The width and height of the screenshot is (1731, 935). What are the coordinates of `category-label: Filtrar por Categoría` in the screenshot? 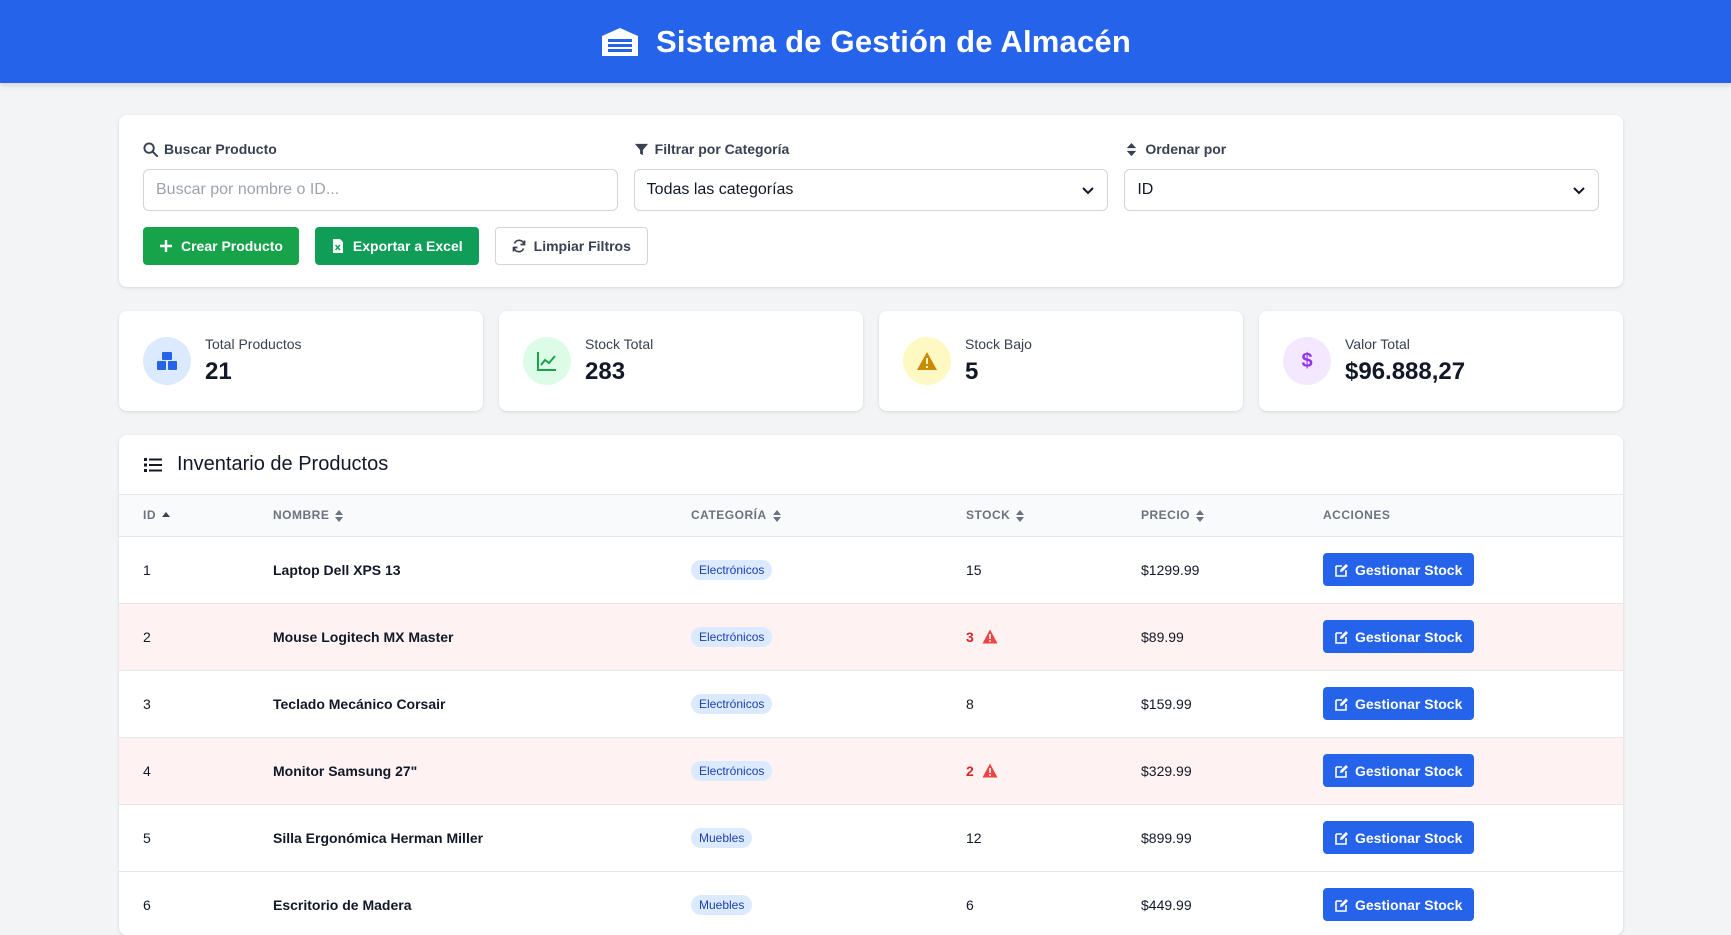 It's located at (722, 149).